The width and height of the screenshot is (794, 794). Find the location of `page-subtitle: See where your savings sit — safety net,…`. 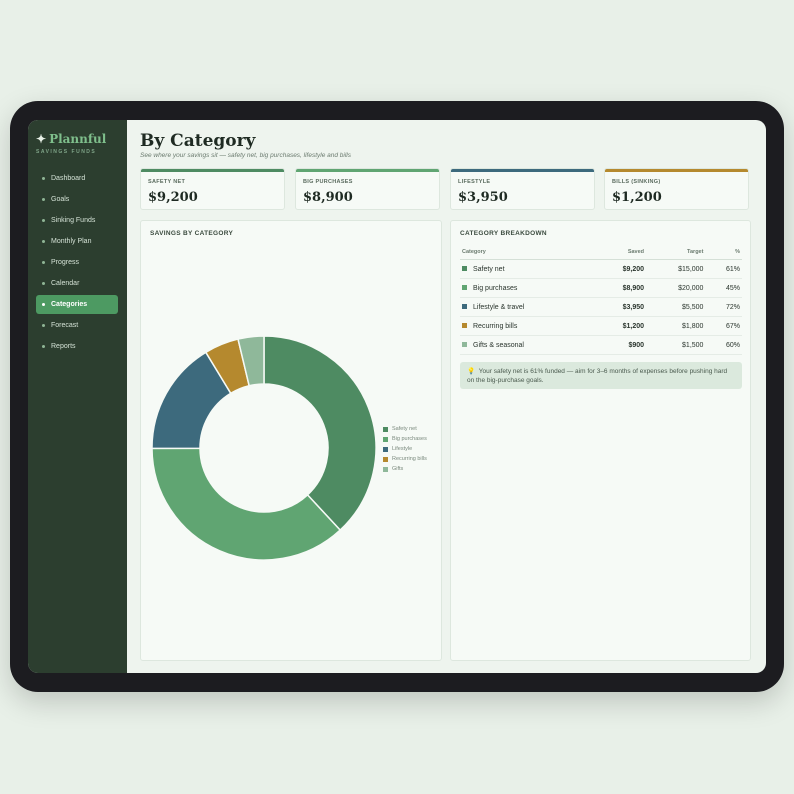

page-subtitle: See where your savings sit — safety net,… is located at coordinates (245, 155).